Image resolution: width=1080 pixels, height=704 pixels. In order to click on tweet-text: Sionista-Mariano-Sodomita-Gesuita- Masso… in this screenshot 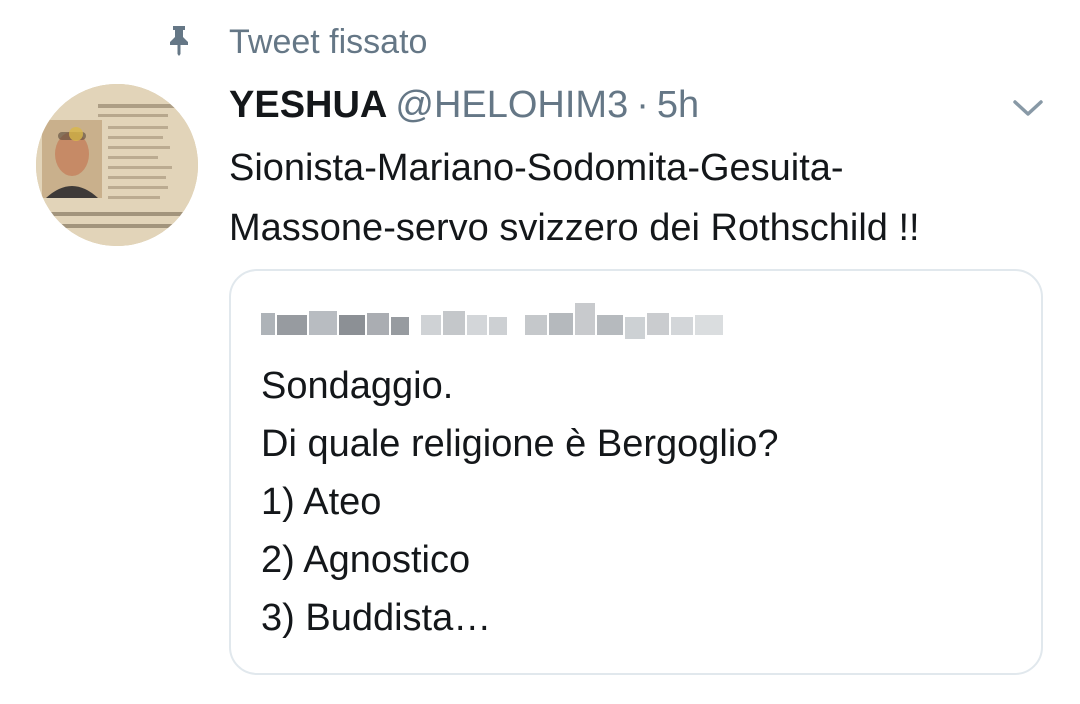, I will do `click(644, 198)`.